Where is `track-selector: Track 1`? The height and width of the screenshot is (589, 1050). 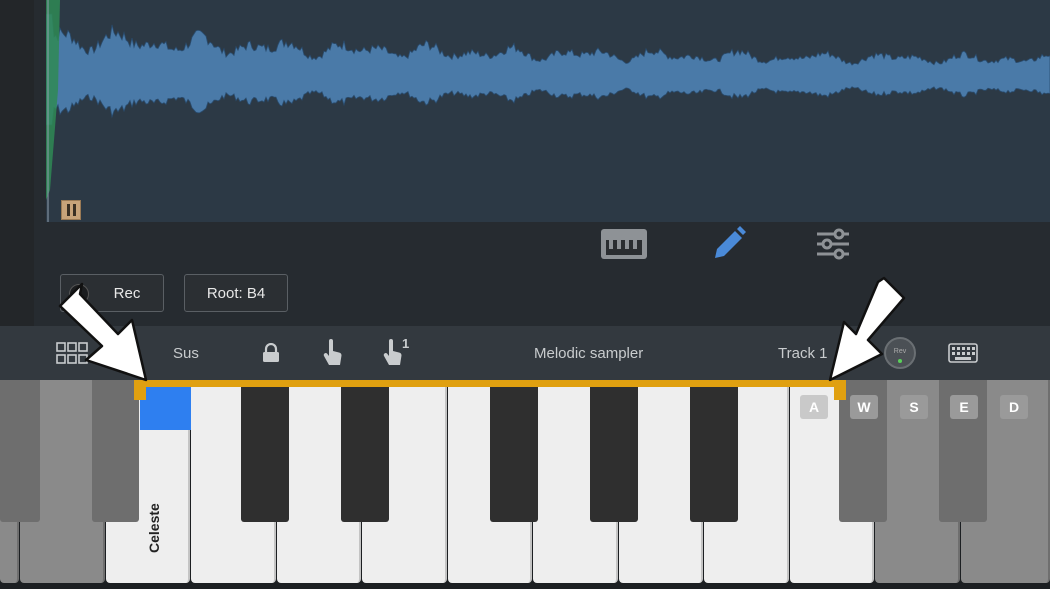 track-selector: Track 1 is located at coordinates (802, 353).